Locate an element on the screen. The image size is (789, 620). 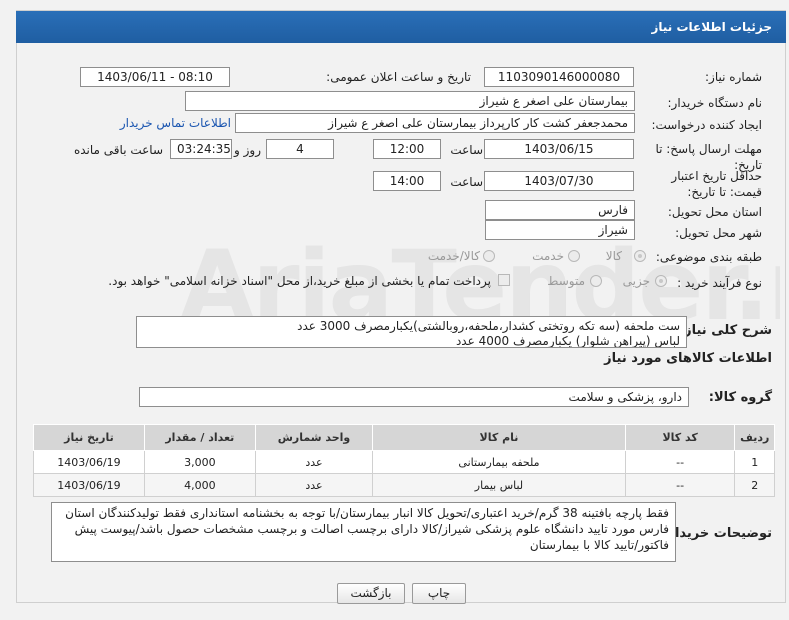
need-number-label: شماره نیاز: is located at coordinates (733, 77).